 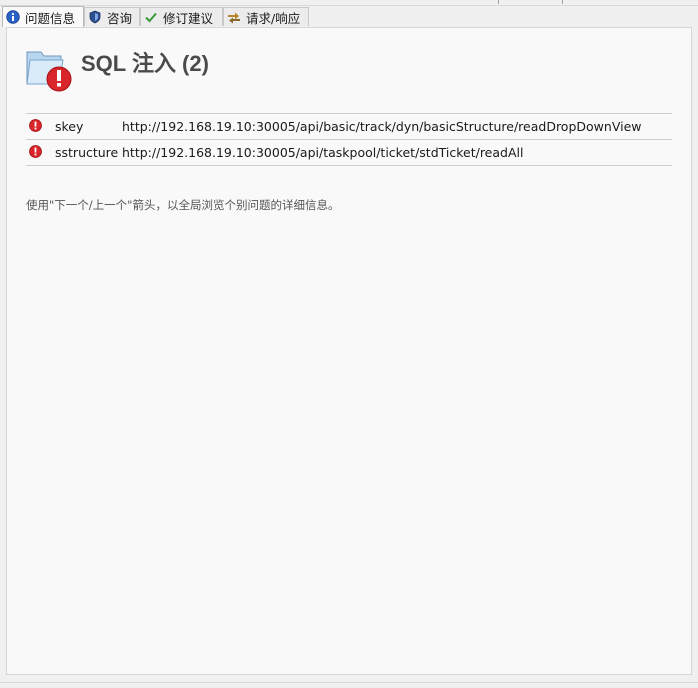 What do you see at coordinates (188, 18) in the screenshot?
I see `tab-label: 修订建议` at bounding box center [188, 18].